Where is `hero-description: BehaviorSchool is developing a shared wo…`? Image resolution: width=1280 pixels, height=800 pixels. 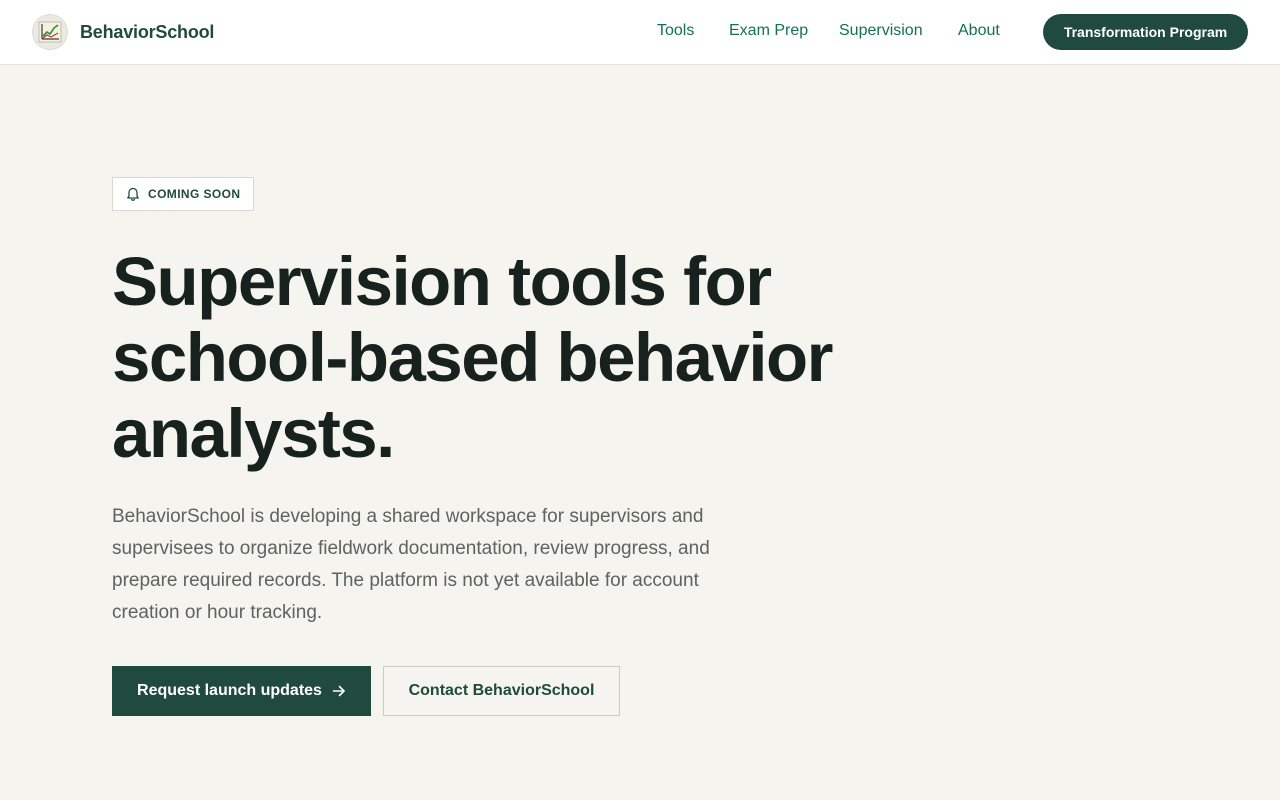 hero-description: BehaviorSchool is developing a shared wo… is located at coordinates (411, 564).